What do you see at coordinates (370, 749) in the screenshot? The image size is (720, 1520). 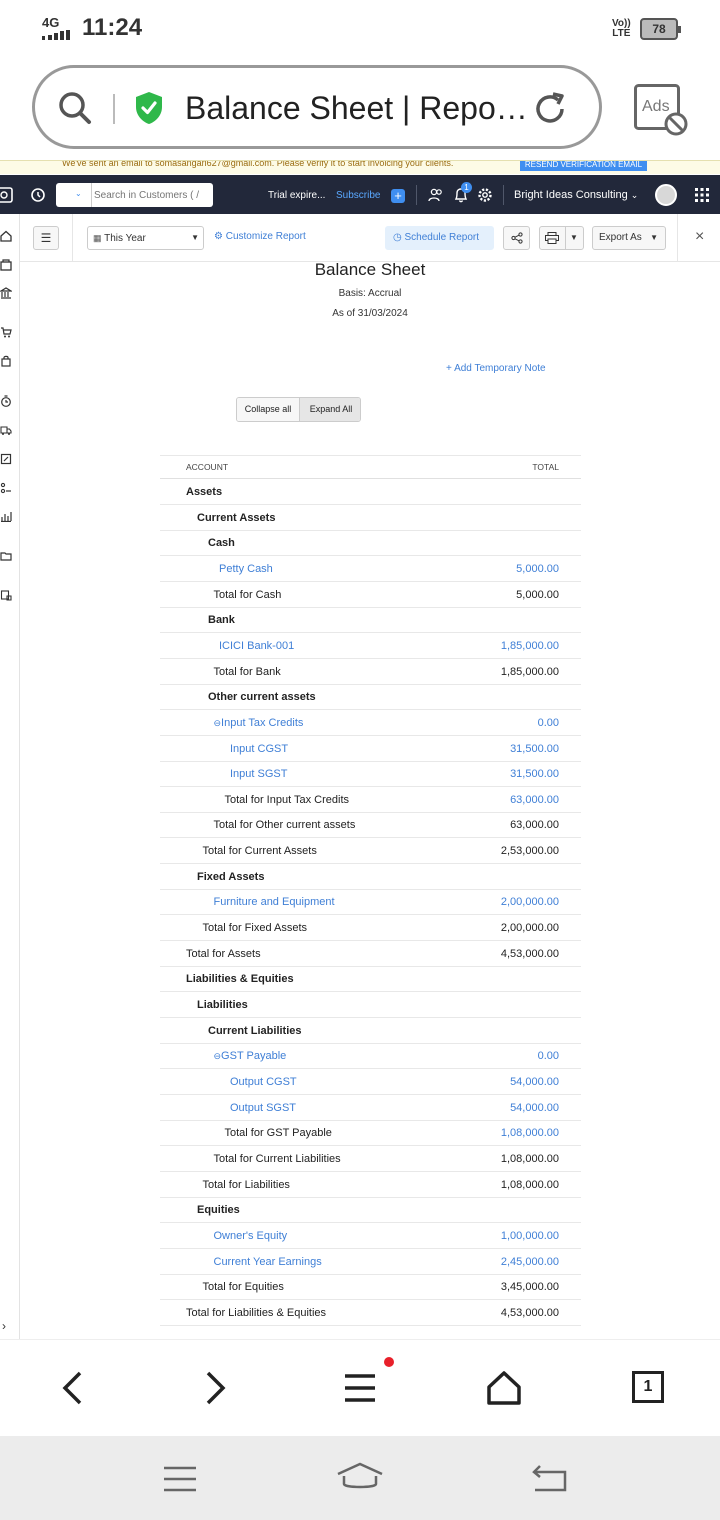 I see `table-row: Input CGST 31,500.00` at bounding box center [370, 749].